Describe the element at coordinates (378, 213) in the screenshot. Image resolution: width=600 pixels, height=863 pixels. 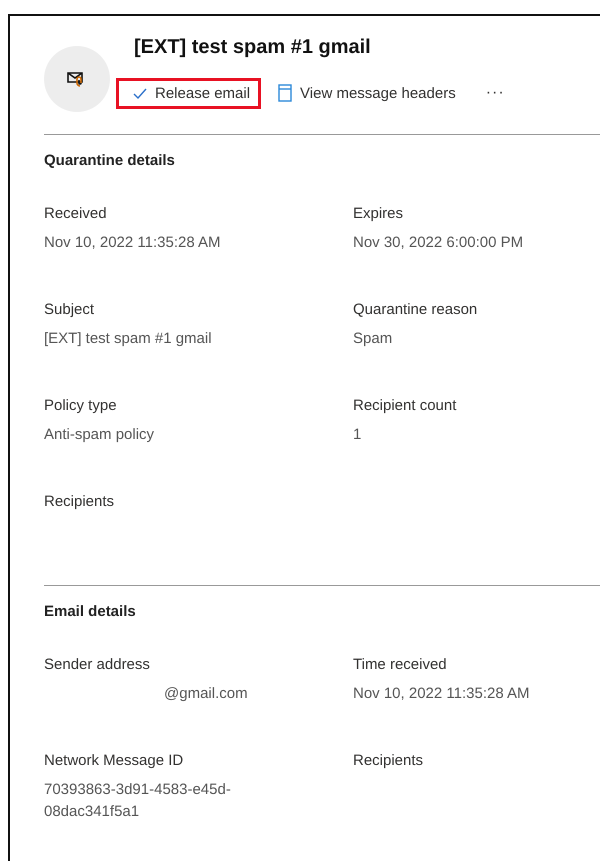
I see `field-label: Expires` at that location.